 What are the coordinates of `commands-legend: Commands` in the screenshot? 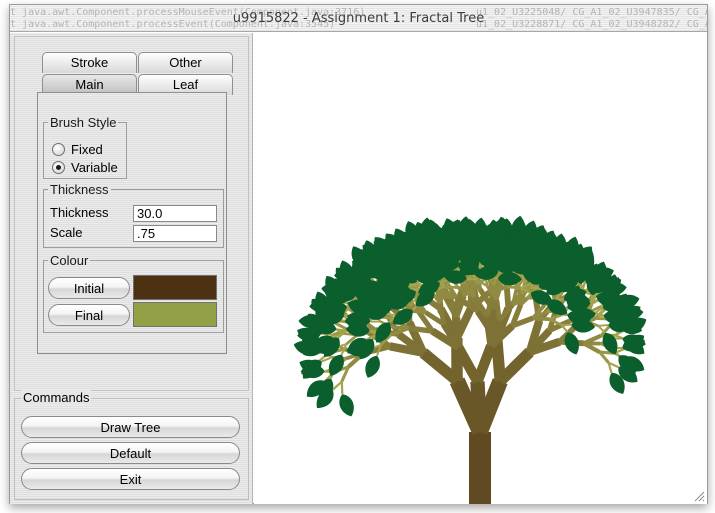 It's located at (56, 397).